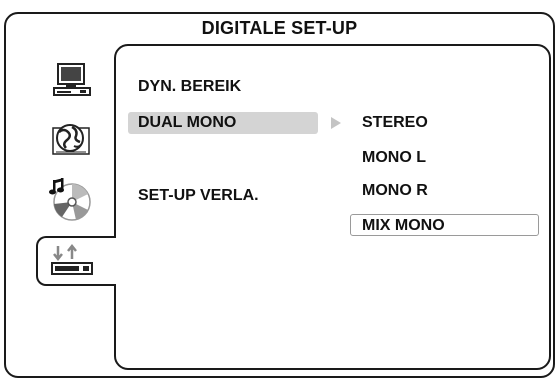 The width and height of the screenshot is (559, 381). I want to click on option-mix-mono: MIX MONO, so click(403, 226).